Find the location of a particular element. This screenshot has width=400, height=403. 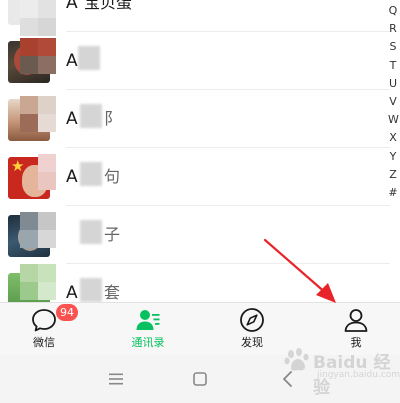

contact-row: 子 is located at coordinates (195, 235).